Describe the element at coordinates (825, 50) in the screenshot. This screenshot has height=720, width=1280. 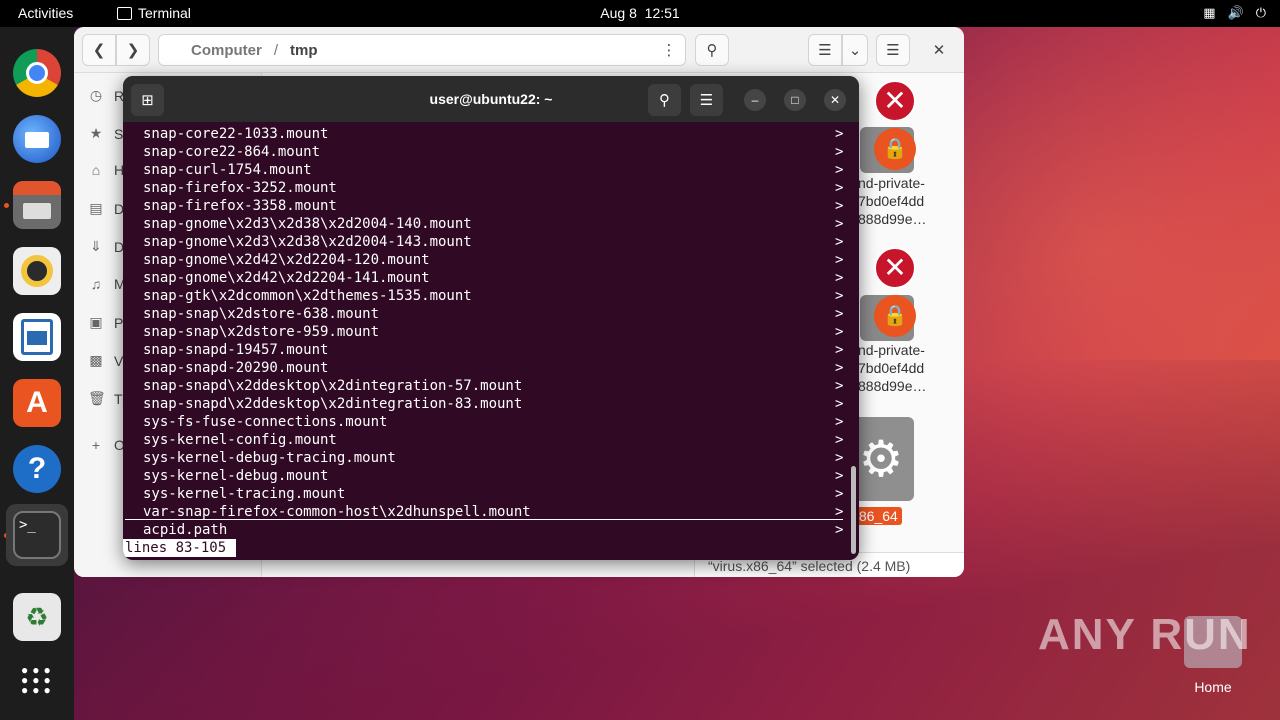
I see `view-list-button: ☰` at that location.